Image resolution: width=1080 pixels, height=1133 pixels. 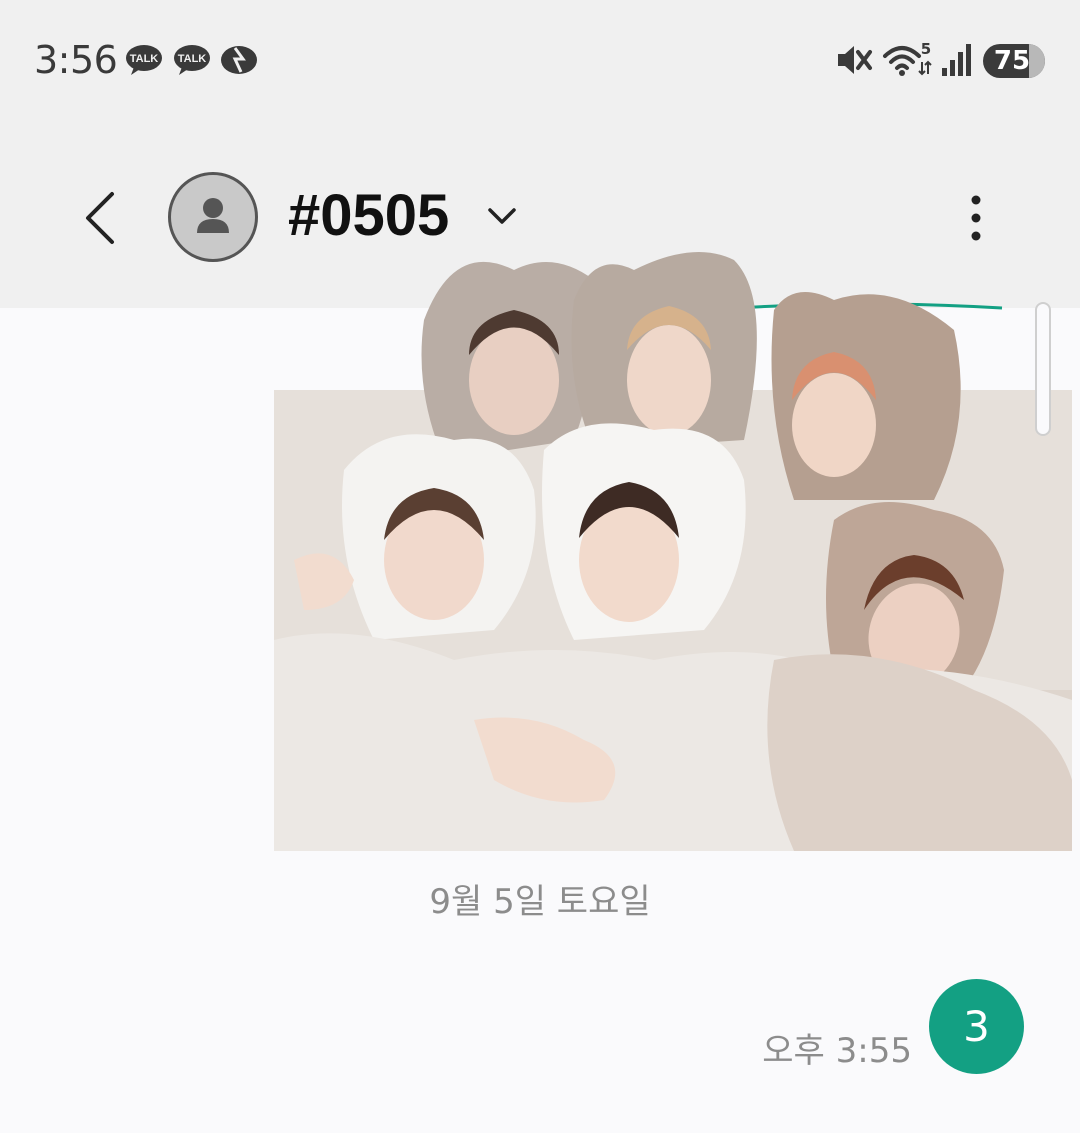 I want to click on message-timestamp: 오후 3:55, so click(x=837, y=1051).